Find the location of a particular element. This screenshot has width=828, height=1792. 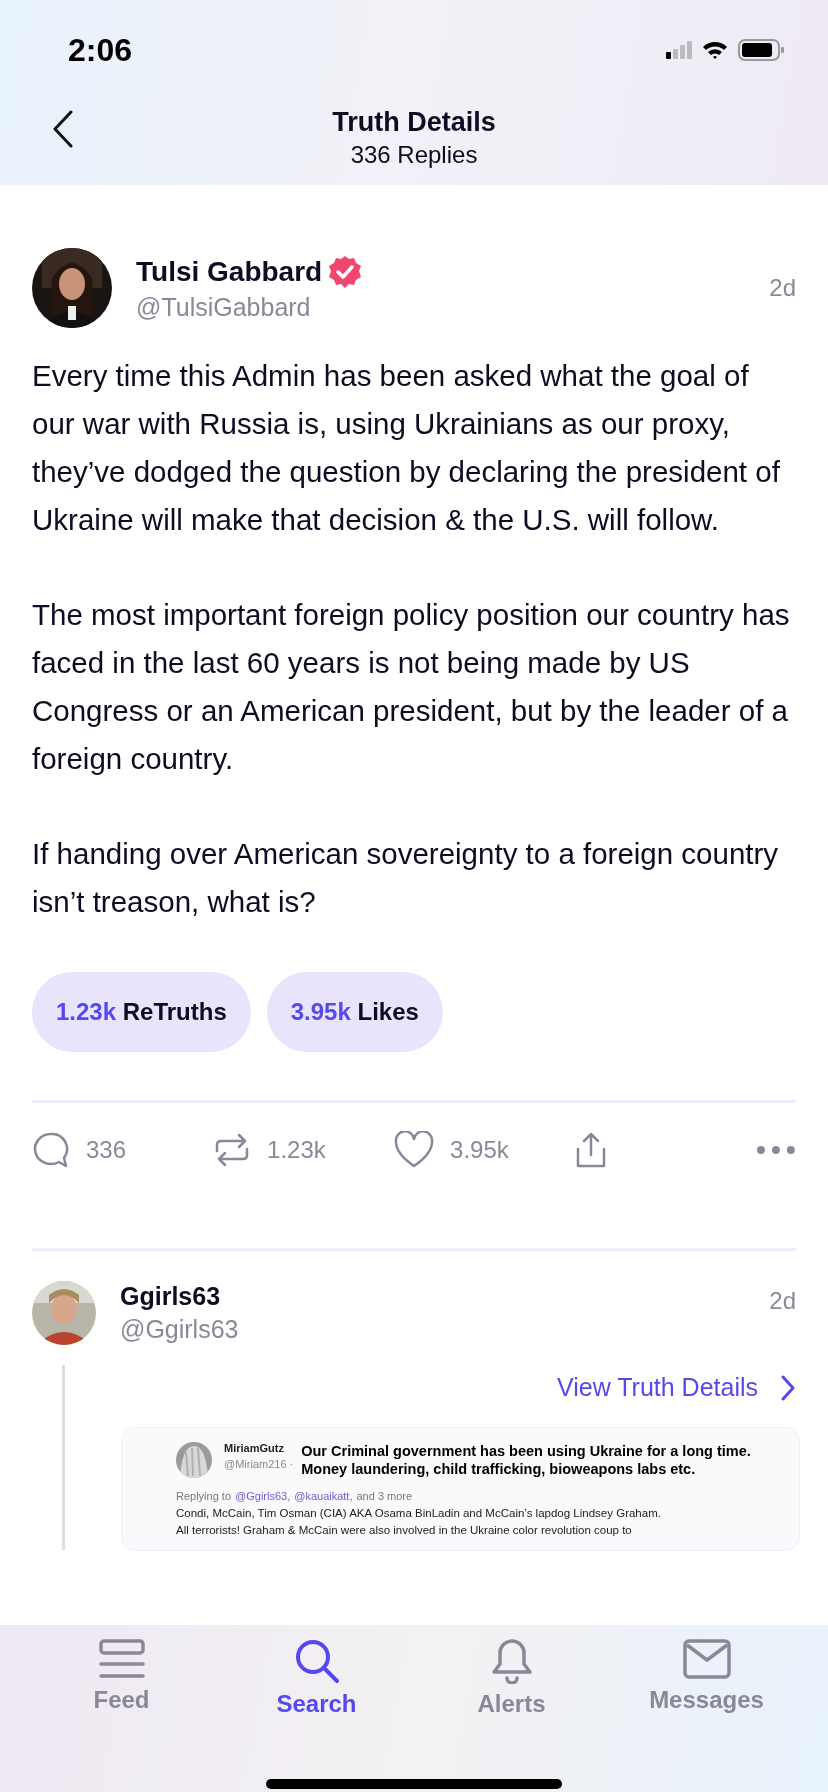

heart-icon is located at coordinates (414, 1150).